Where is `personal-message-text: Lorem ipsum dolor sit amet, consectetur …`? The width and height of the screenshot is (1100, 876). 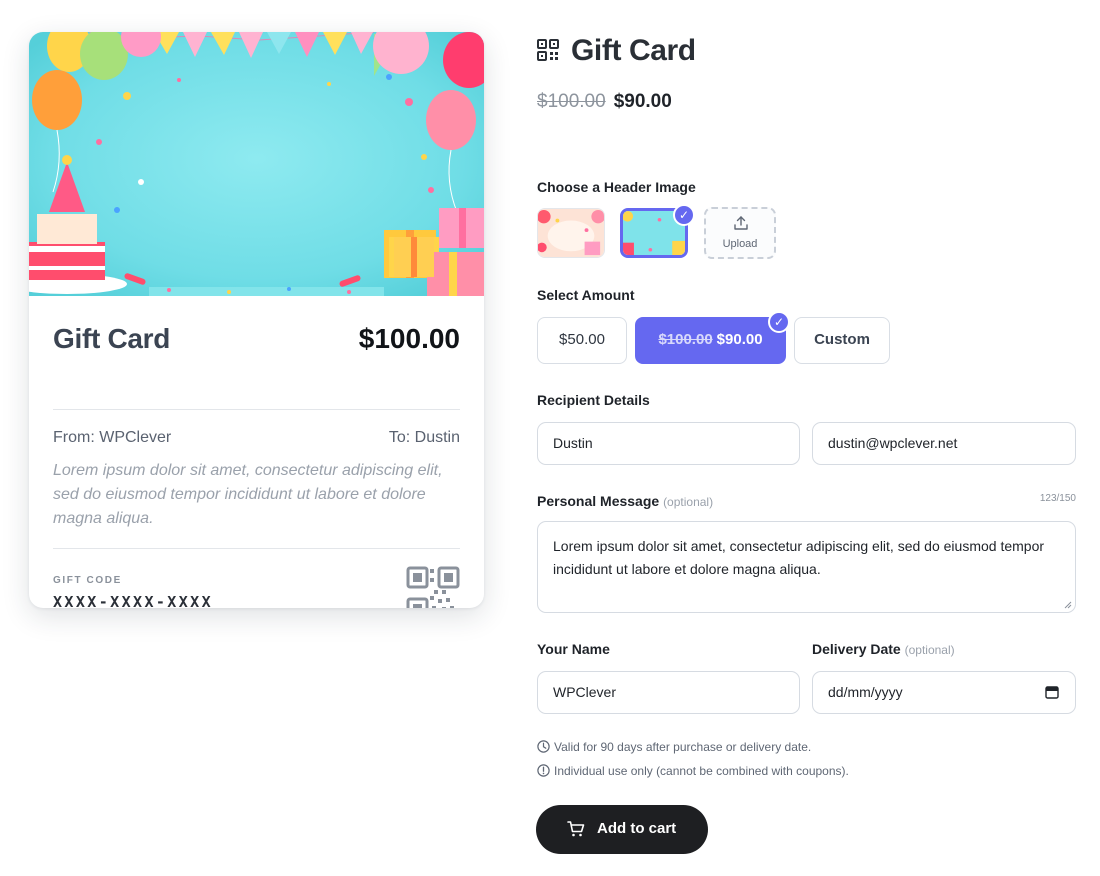 personal-message-text: Lorem ipsum dolor sit amet, consectetur … is located at coordinates (799, 557).